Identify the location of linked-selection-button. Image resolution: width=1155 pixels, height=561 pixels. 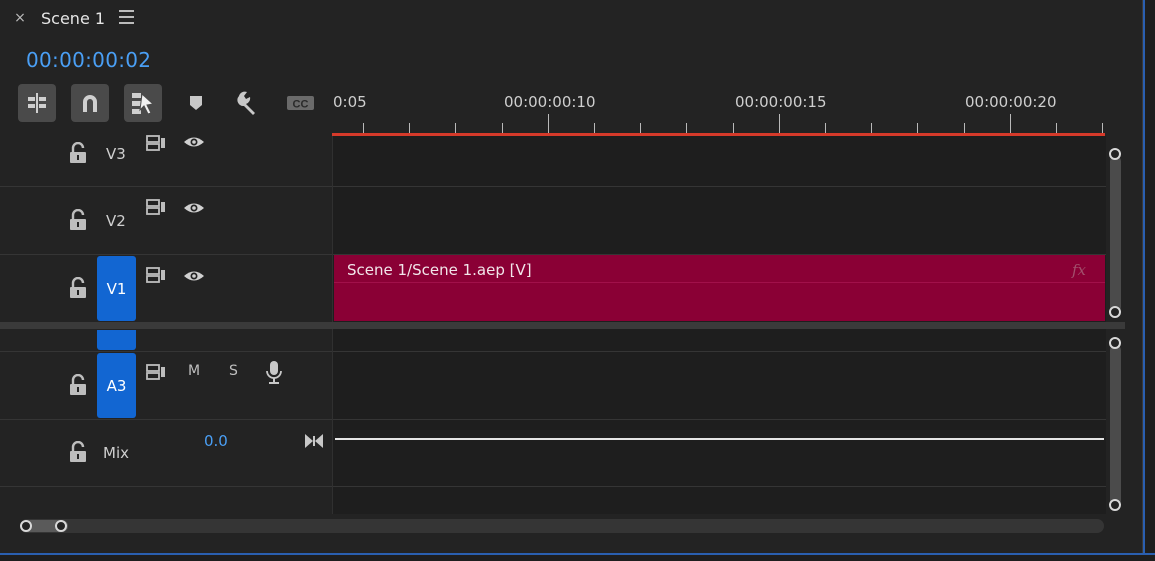
(143, 103).